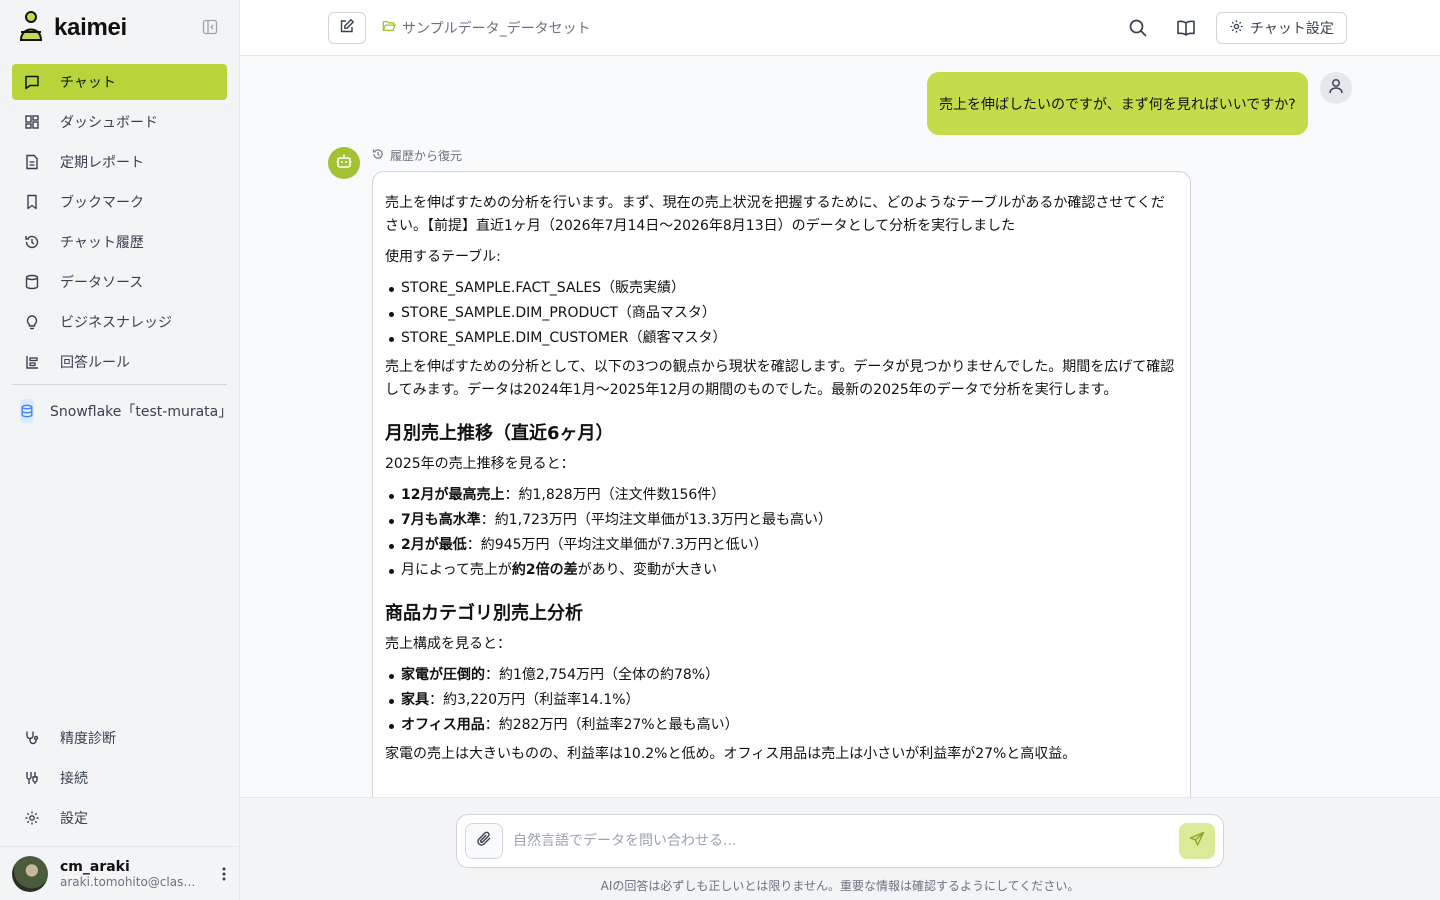 This screenshot has height=900, width=1440. I want to click on edit-icon, so click(347, 28).